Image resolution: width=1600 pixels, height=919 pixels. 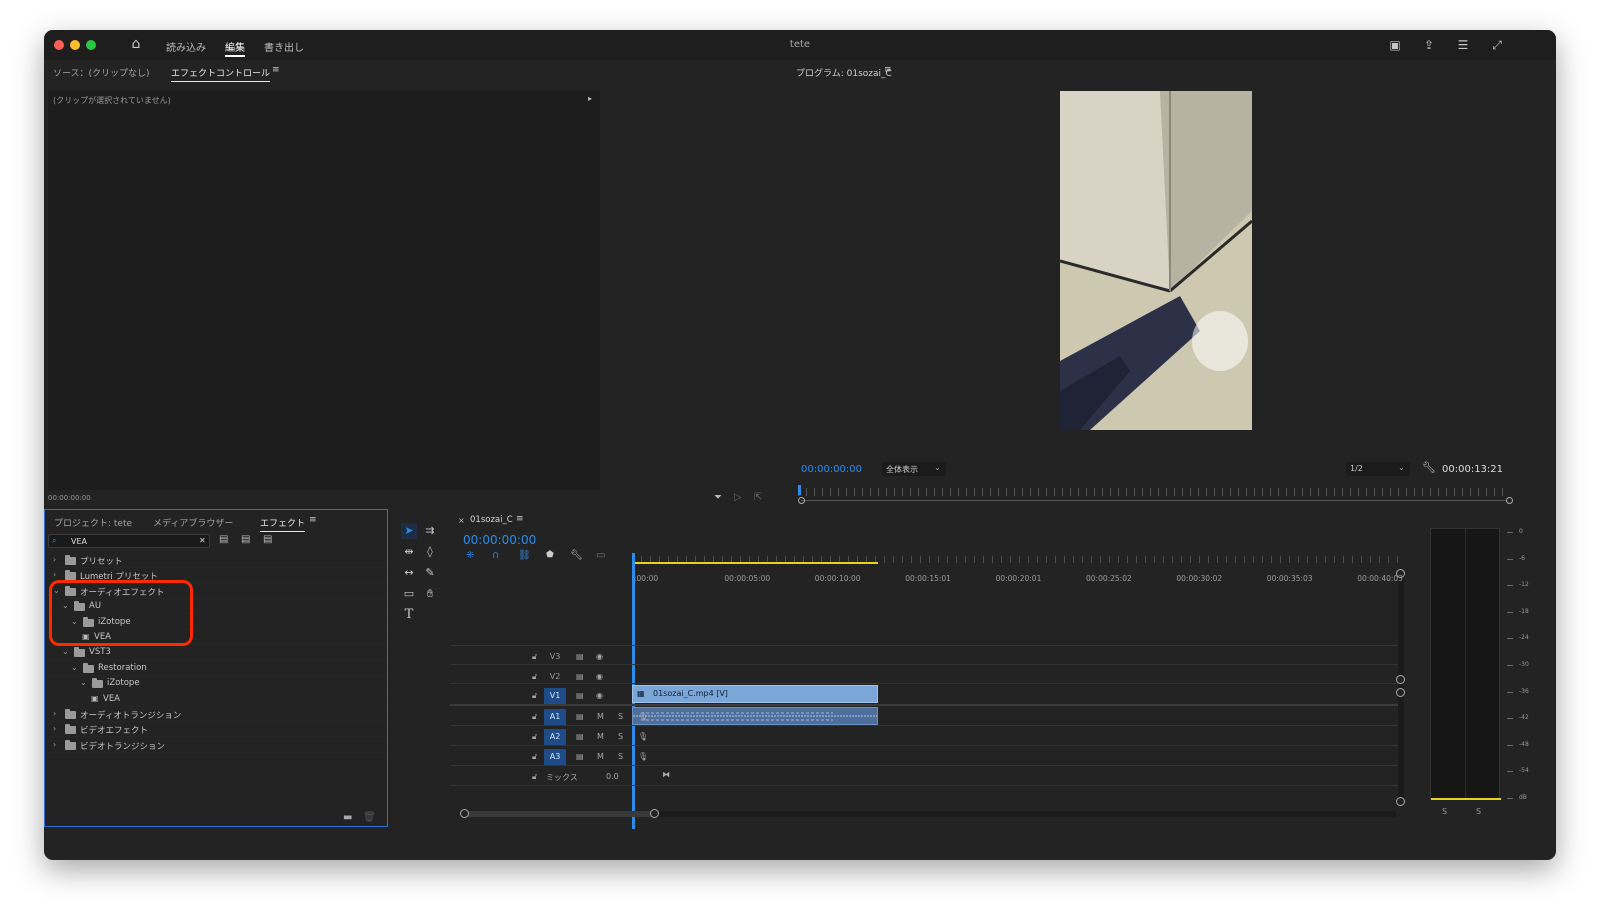 I want to click on close-sequence-icon: ×, so click(x=461, y=520).